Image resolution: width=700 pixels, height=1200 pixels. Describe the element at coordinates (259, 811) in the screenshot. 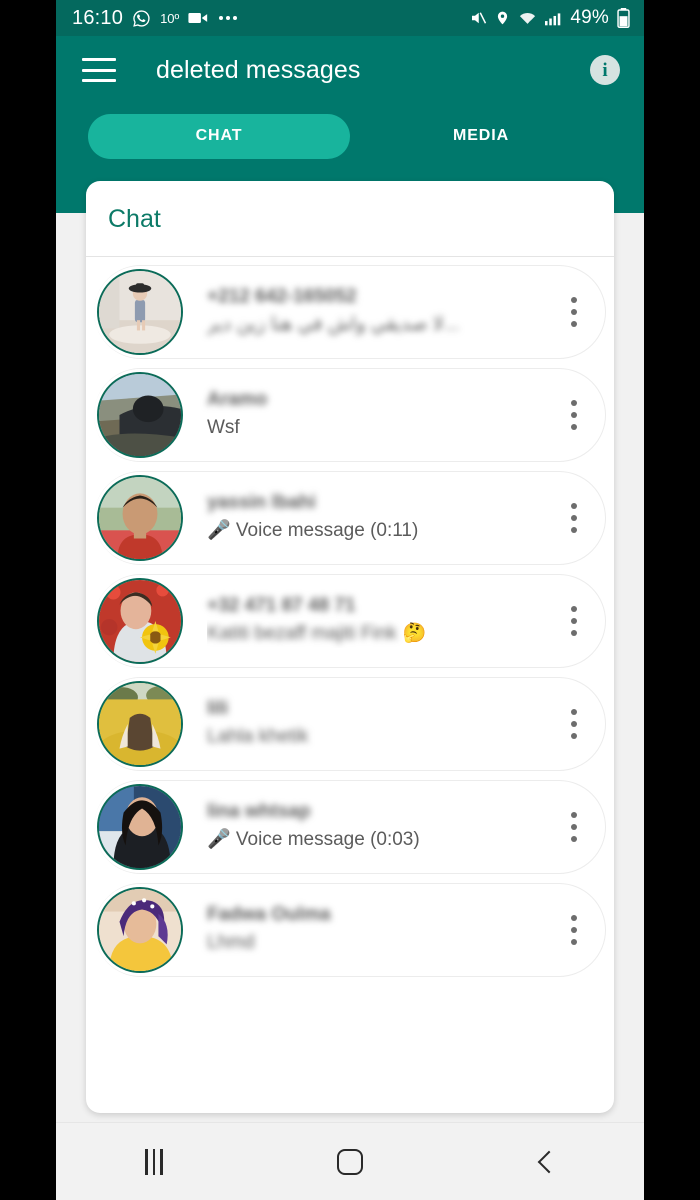

I see `contact-name: lina whtsap` at that location.